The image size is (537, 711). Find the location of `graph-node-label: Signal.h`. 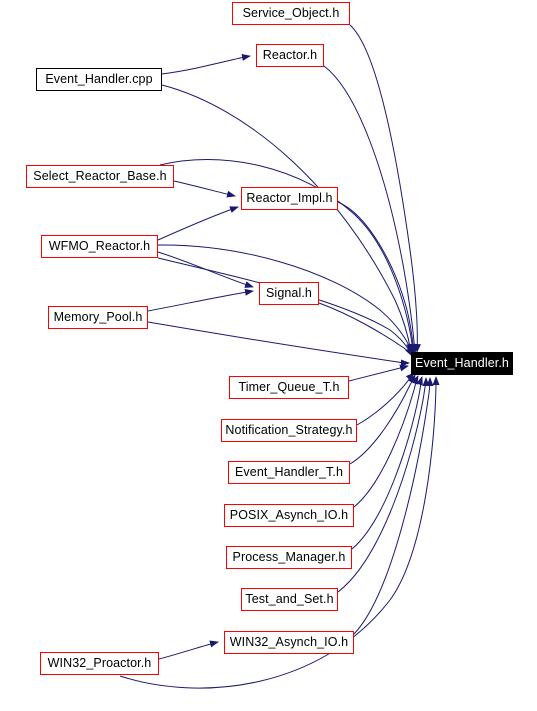

graph-node-label: Signal.h is located at coordinates (289, 293).